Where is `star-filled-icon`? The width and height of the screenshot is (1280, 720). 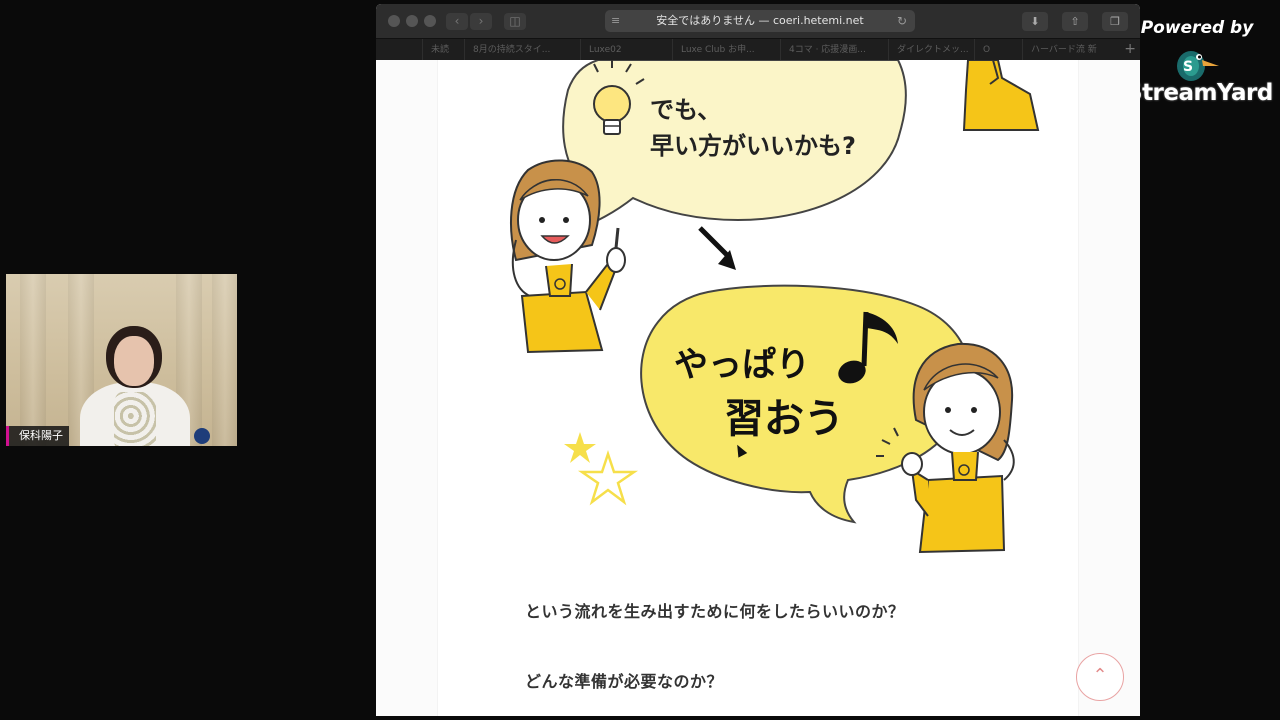
star-filled-icon is located at coordinates (580, 447).